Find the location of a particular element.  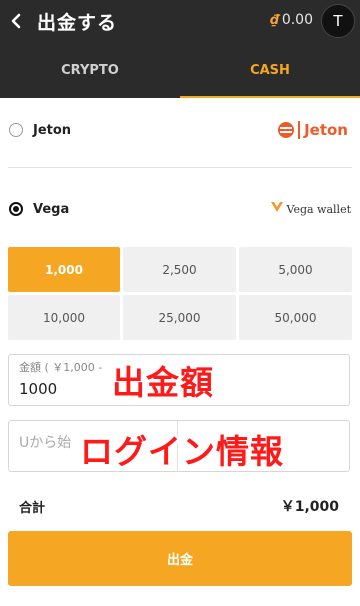

page-title: 出金する is located at coordinates (77, 23).